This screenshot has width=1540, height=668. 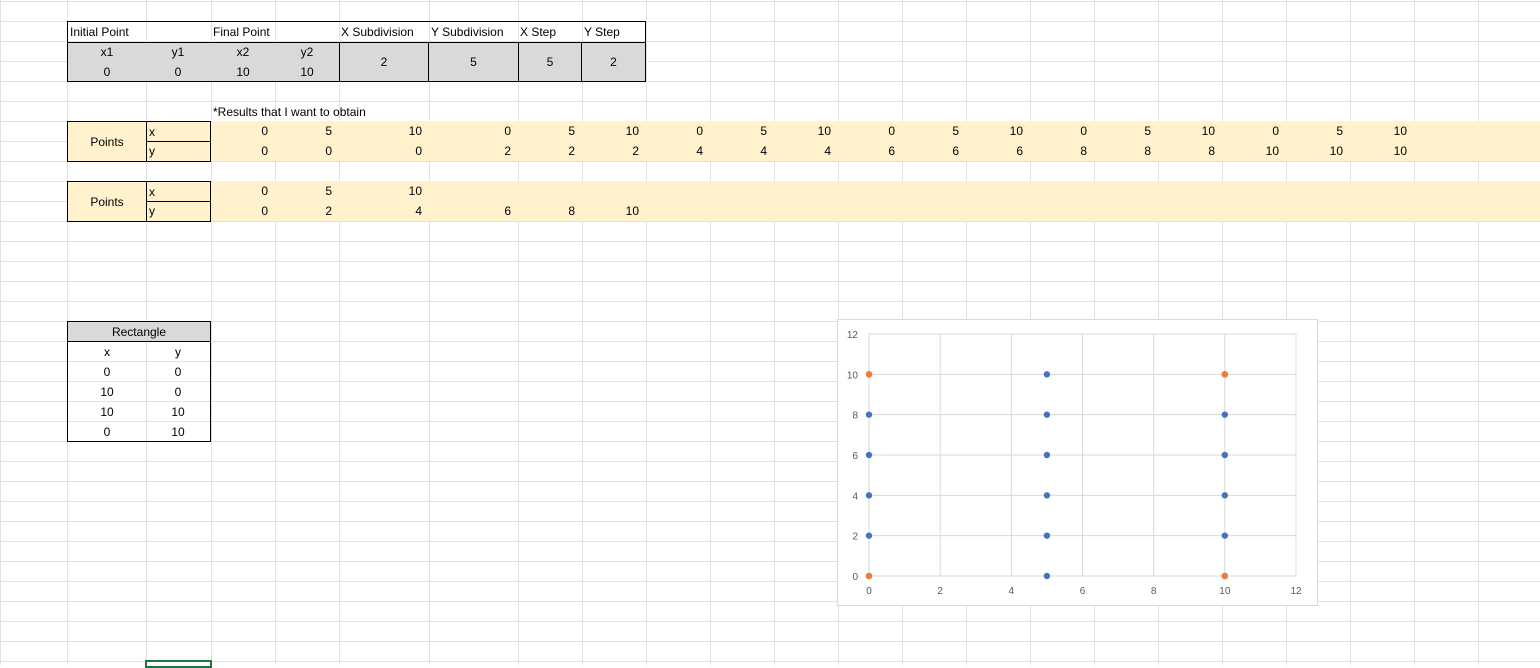 What do you see at coordinates (613, 62) in the screenshot?
I see `ystep-value: 2` at bounding box center [613, 62].